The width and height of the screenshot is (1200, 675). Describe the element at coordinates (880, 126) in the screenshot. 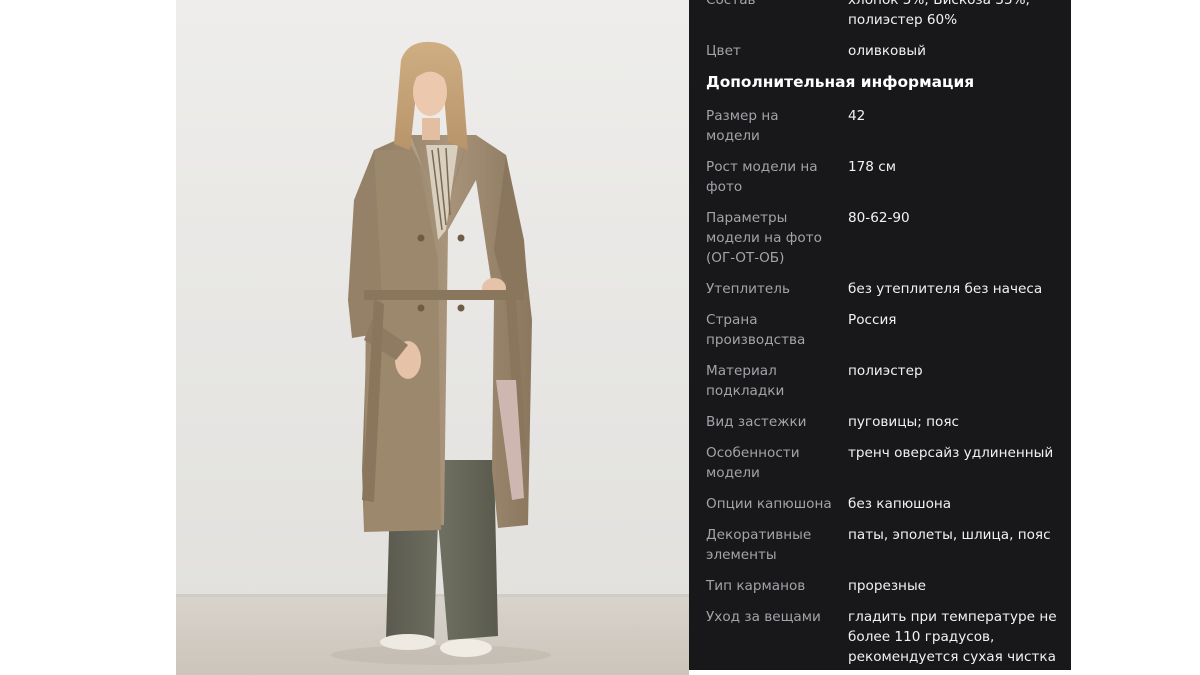

I see `spec-row-model-size: Размер на модели 42` at that location.